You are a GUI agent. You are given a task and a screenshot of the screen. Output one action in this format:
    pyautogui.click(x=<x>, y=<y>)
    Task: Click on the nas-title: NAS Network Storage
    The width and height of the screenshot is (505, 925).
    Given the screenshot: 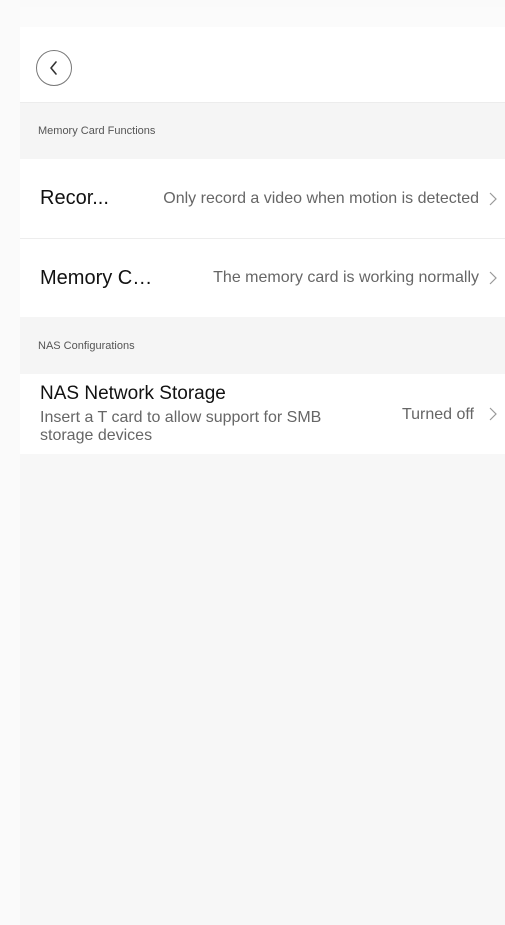 What is the action you would take?
    pyautogui.click(x=133, y=393)
    